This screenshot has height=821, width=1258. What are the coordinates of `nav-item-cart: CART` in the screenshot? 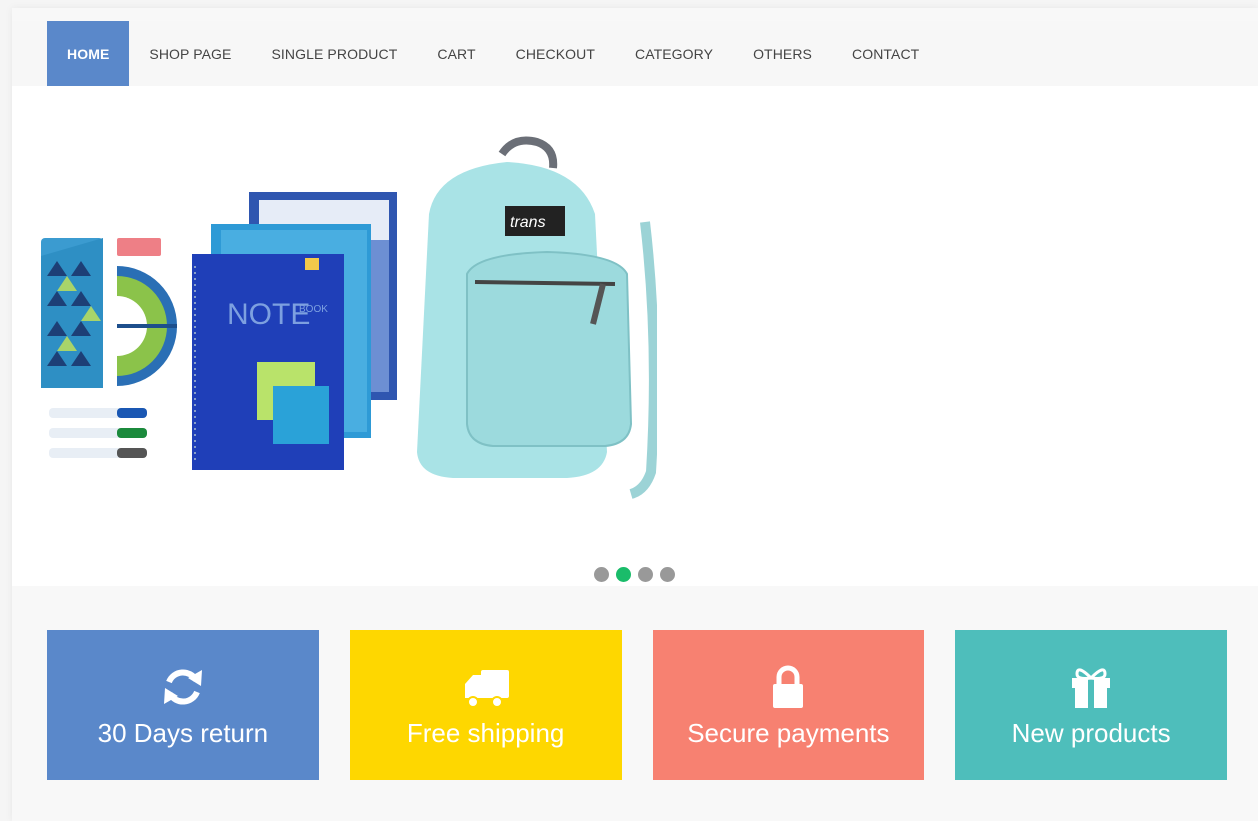 It's located at (456, 53).